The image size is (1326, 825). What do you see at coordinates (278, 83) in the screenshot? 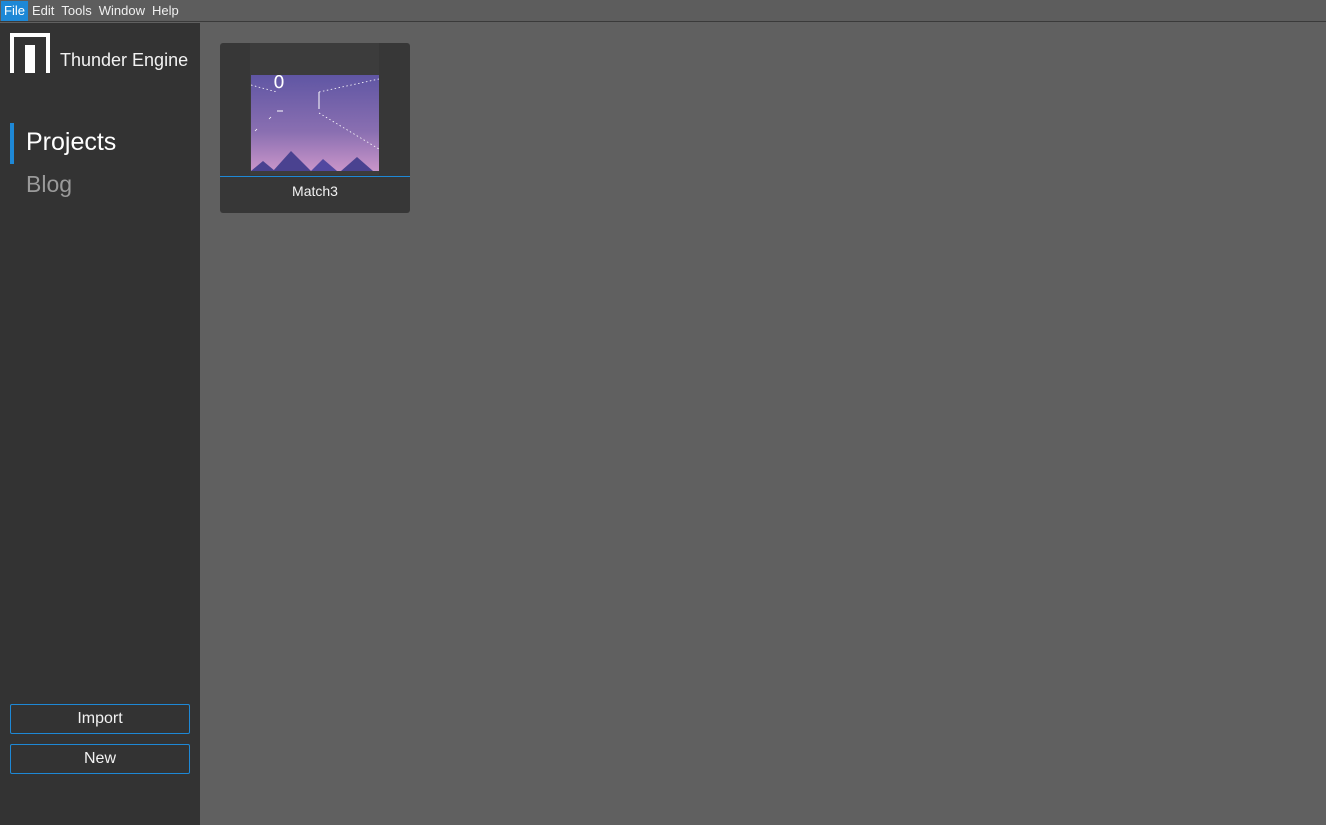
I see `thumbnail-score: 0` at bounding box center [278, 83].